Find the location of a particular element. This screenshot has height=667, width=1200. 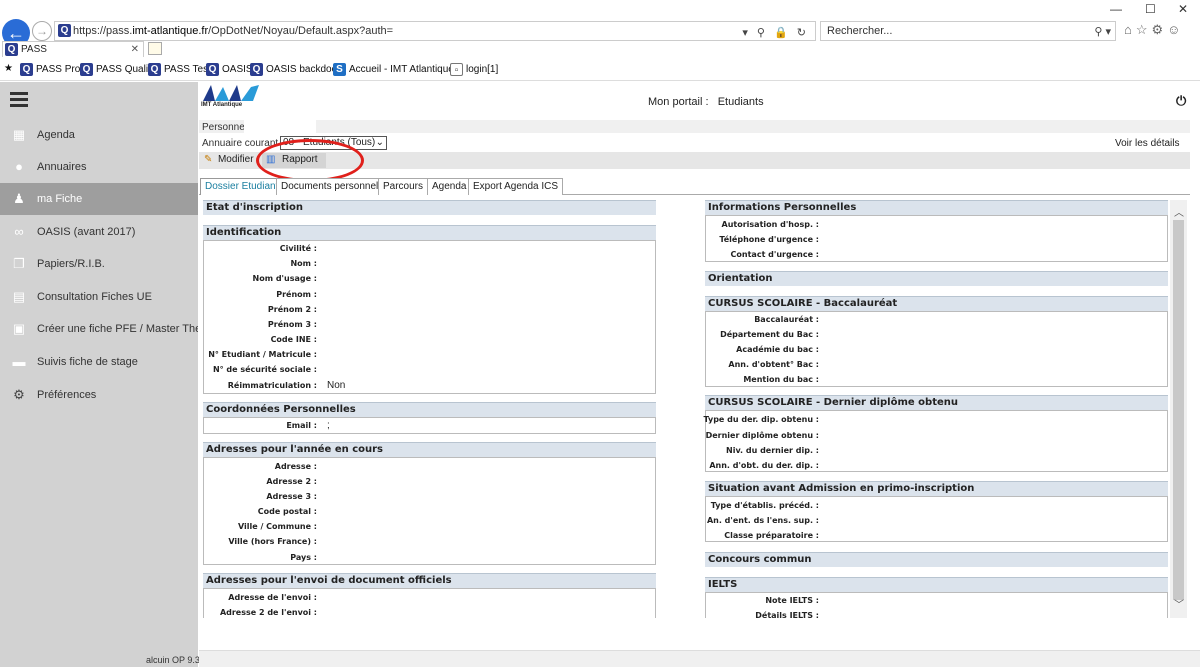

search-input: Rechercher... ⚲ ▾ is located at coordinates (968, 31).